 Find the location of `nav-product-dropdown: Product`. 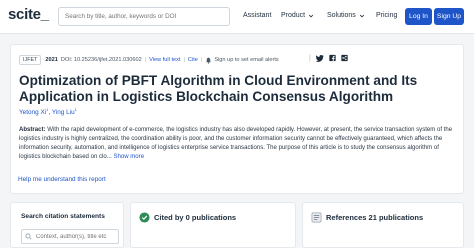

nav-product-dropdown: Product is located at coordinates (297, 15).